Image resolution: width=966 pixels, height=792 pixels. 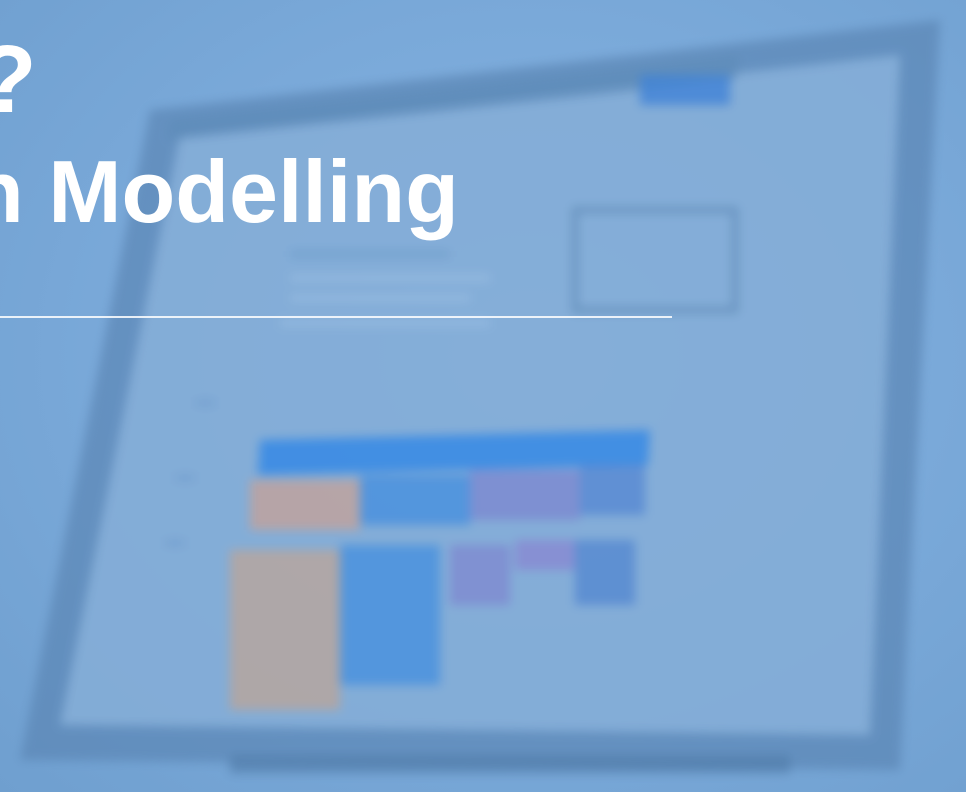 What do you see at coordinates (12, 191) in the screenshot?
I see `hero-title-prefix: n` at bounding box center [12, 191].